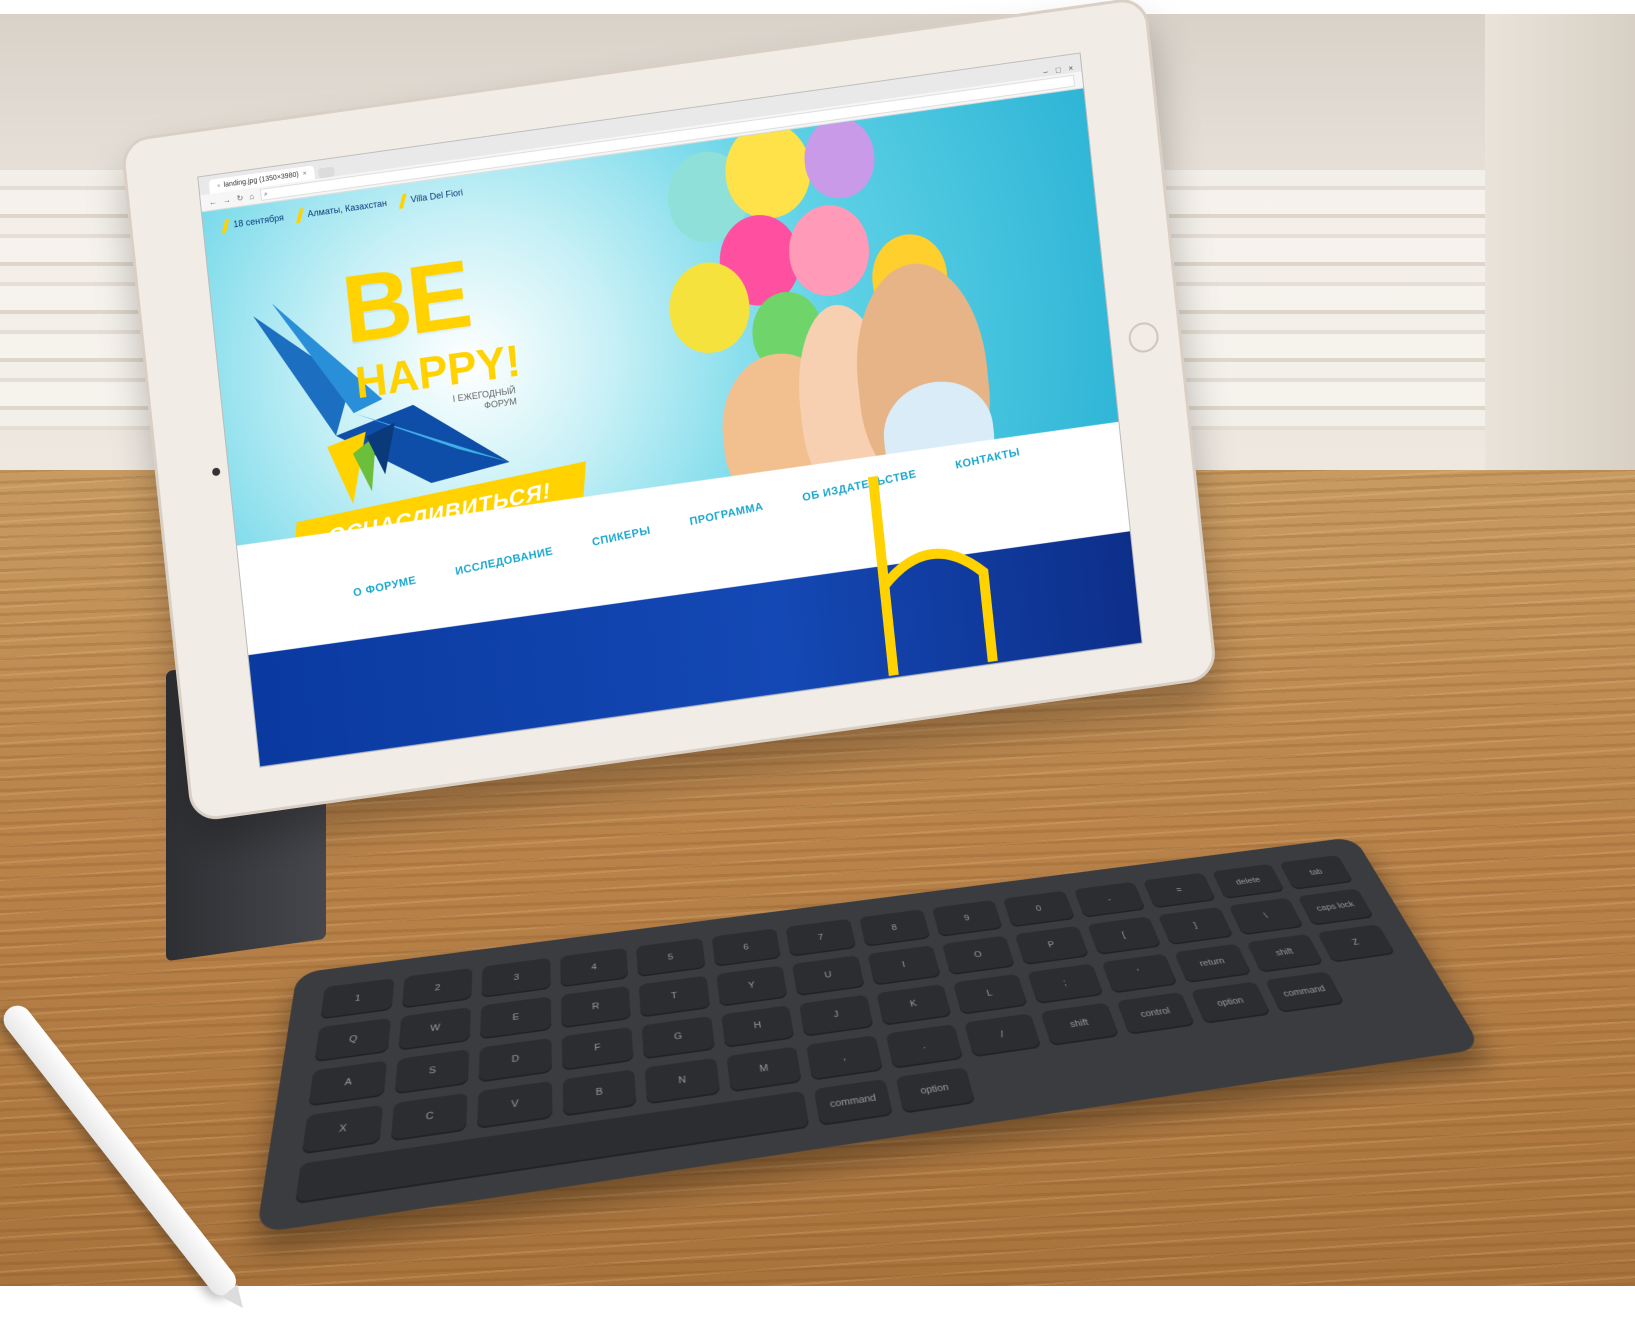 This screenshot has height=1317, width=1635. Describe the element at coordinates (1071, 69) in the screenshot. I see `close-window-icon: ×` at that location.